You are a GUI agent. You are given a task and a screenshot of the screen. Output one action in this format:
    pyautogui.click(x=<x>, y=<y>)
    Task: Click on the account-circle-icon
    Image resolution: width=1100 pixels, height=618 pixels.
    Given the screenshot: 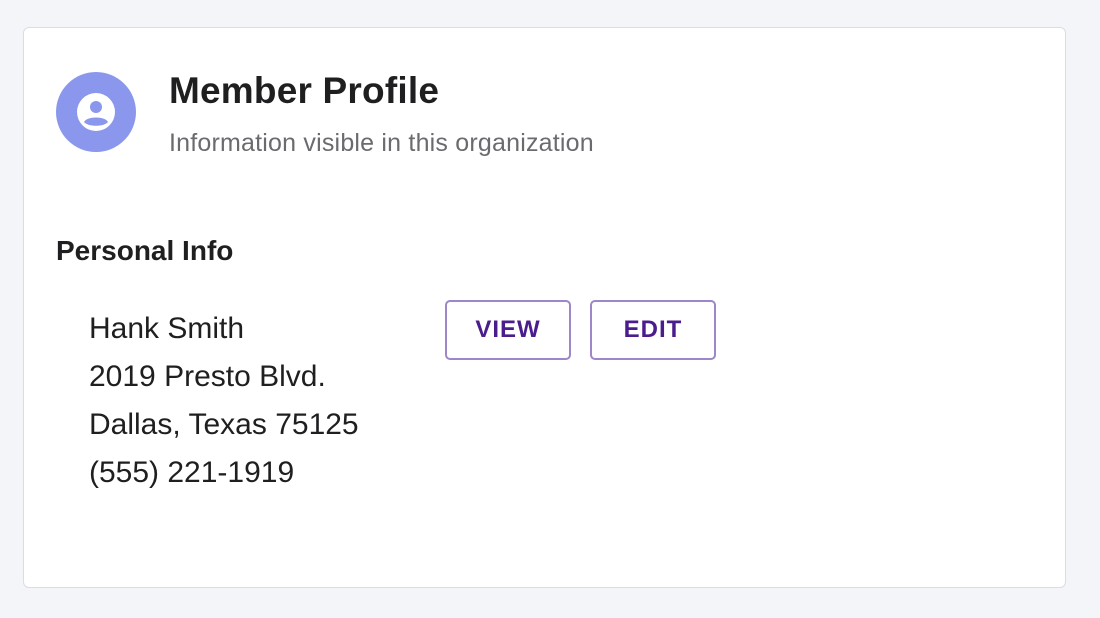 What is the action you would take?
    pyautogui.click(x=96, y=112)
    